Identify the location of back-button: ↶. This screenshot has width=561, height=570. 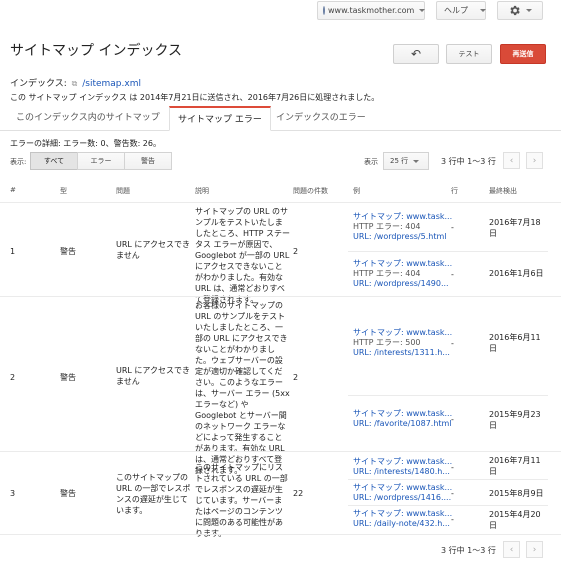
(416, 54).